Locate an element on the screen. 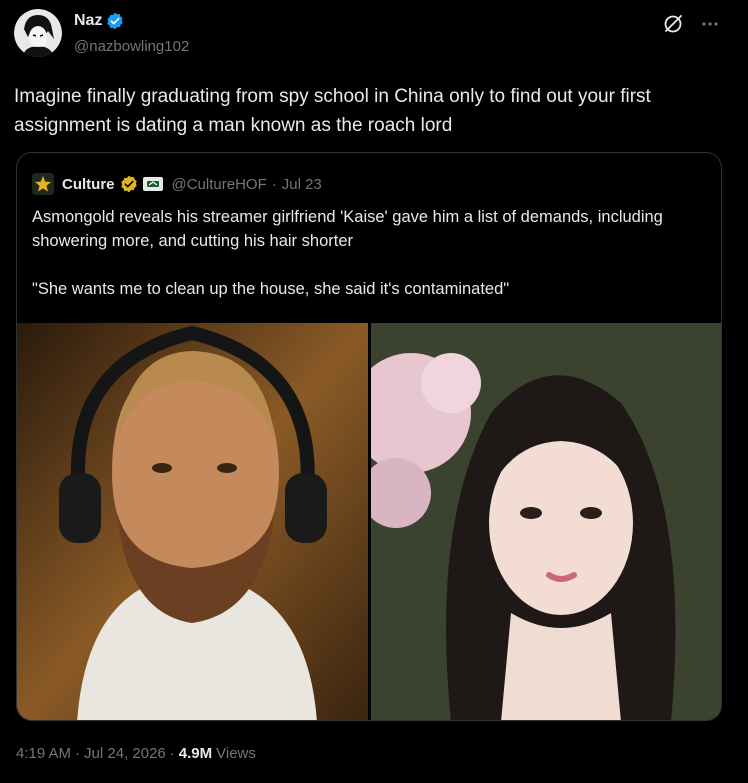  star-logo-icon is located at coordinates (43, 184).